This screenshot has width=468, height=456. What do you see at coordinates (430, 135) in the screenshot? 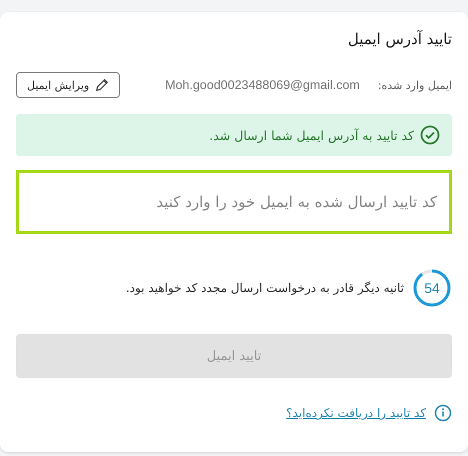
I see `check-circle-icon` at bounding box center [430, 135].